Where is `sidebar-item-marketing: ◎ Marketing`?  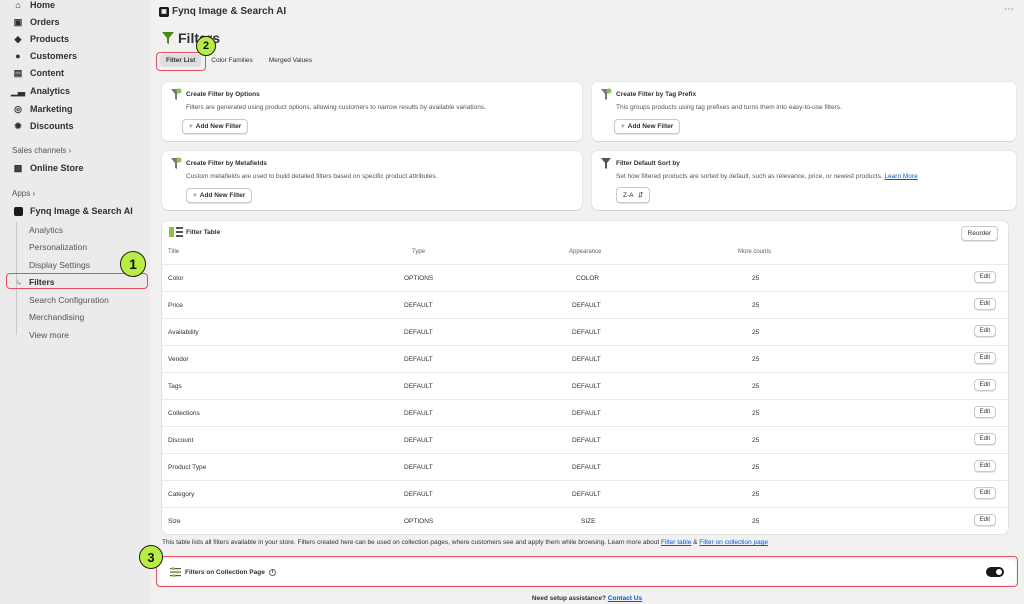 sidebar-item-marketing: ◎ Marketing is located at coordinates (42, 109).